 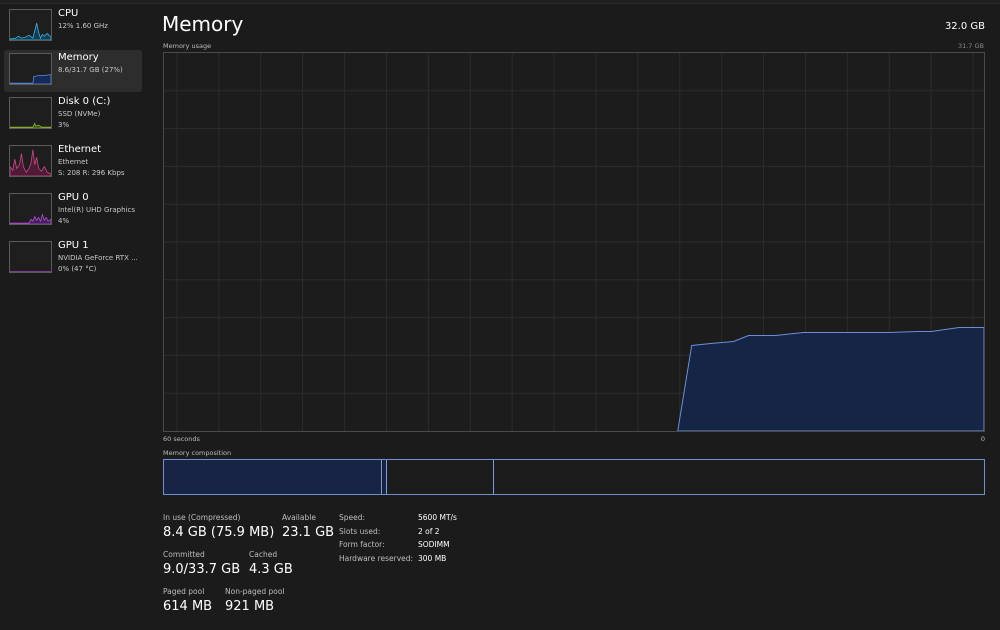 What do you see at coordinates (362, 544) in the screenshot?
I see `form-factor-label: Form factor:` at bounding box center [362, 544].